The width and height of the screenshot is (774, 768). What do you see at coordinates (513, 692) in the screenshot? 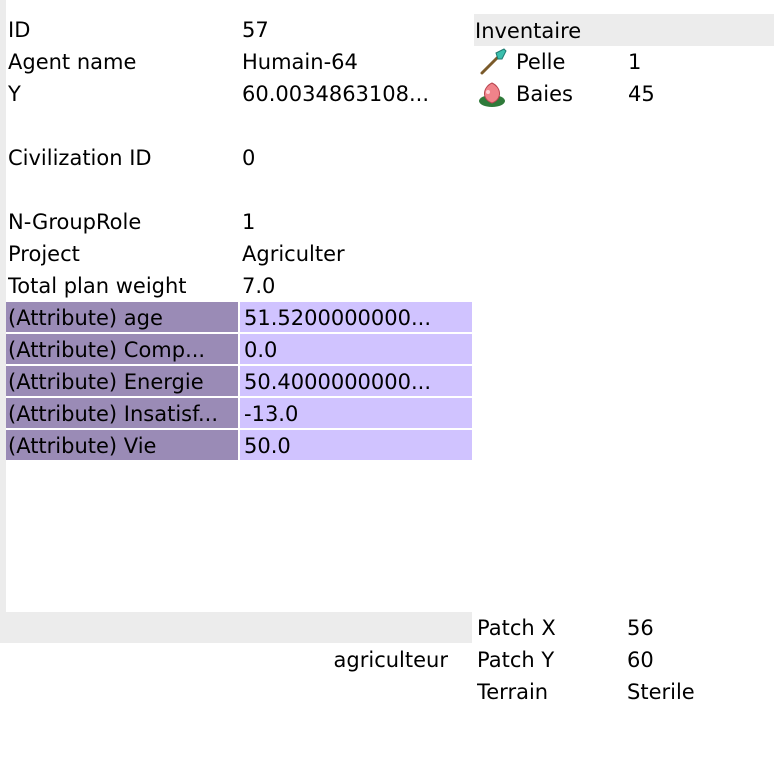
I see `patch-label: Terrain` at bounding box center [513, 692].